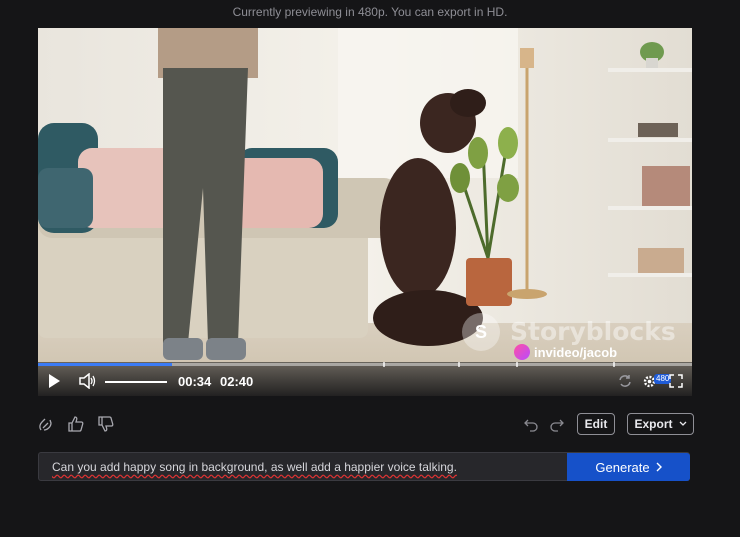  I want to click on progress-fill, so click(105, 364).